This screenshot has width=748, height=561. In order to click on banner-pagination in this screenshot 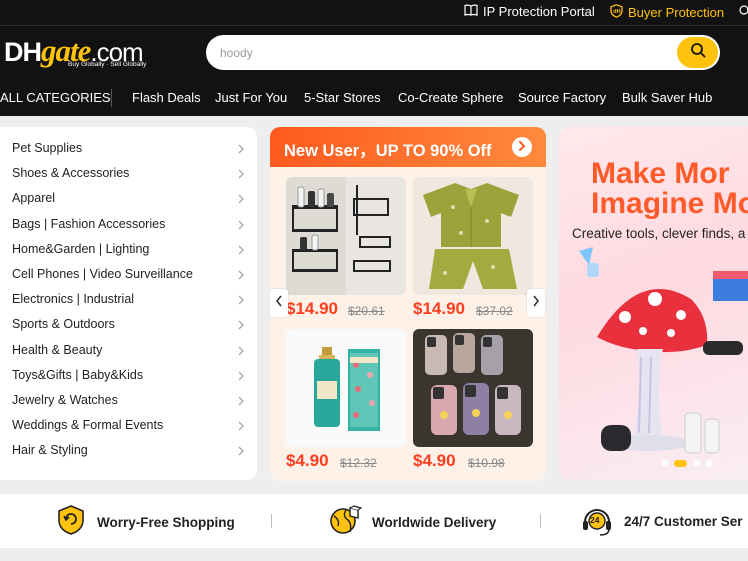, I will do `click(687, 463)`.